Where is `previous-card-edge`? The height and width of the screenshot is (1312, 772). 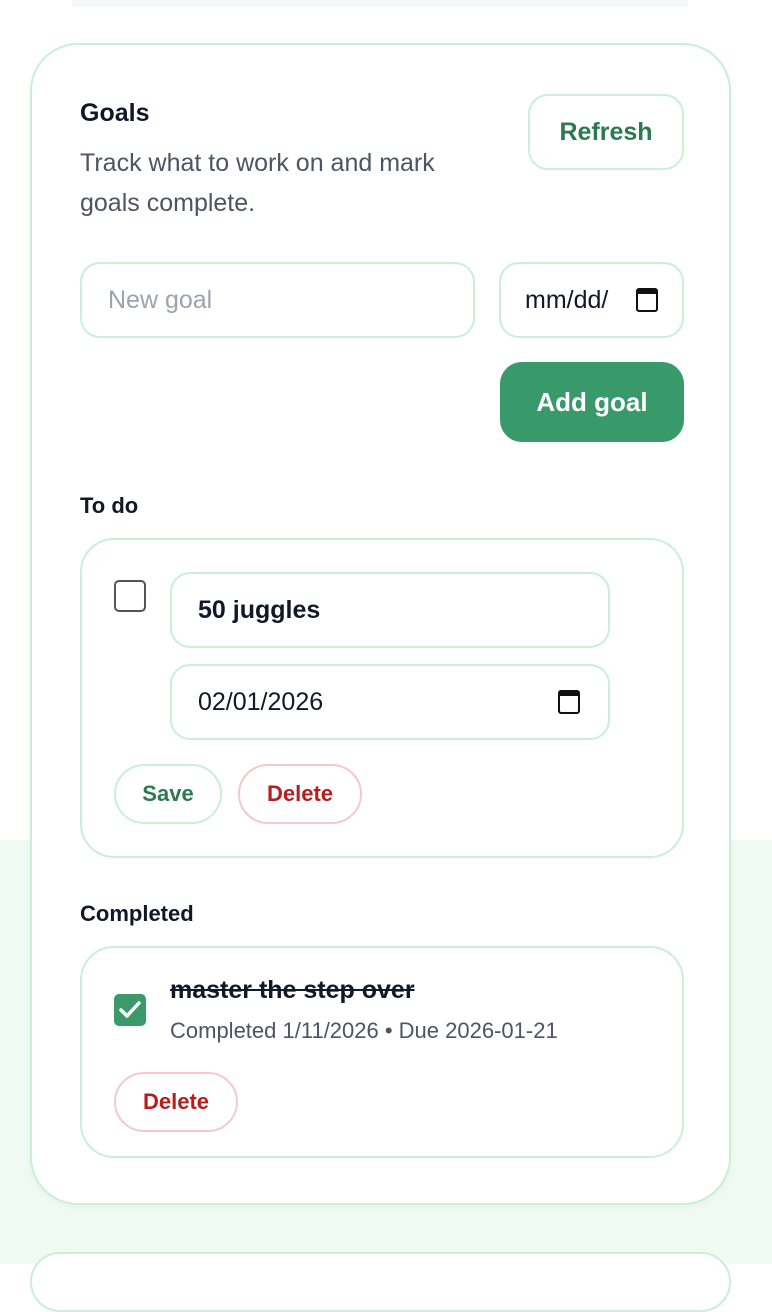 previous-card-edge is located at coordinates (380, 3).